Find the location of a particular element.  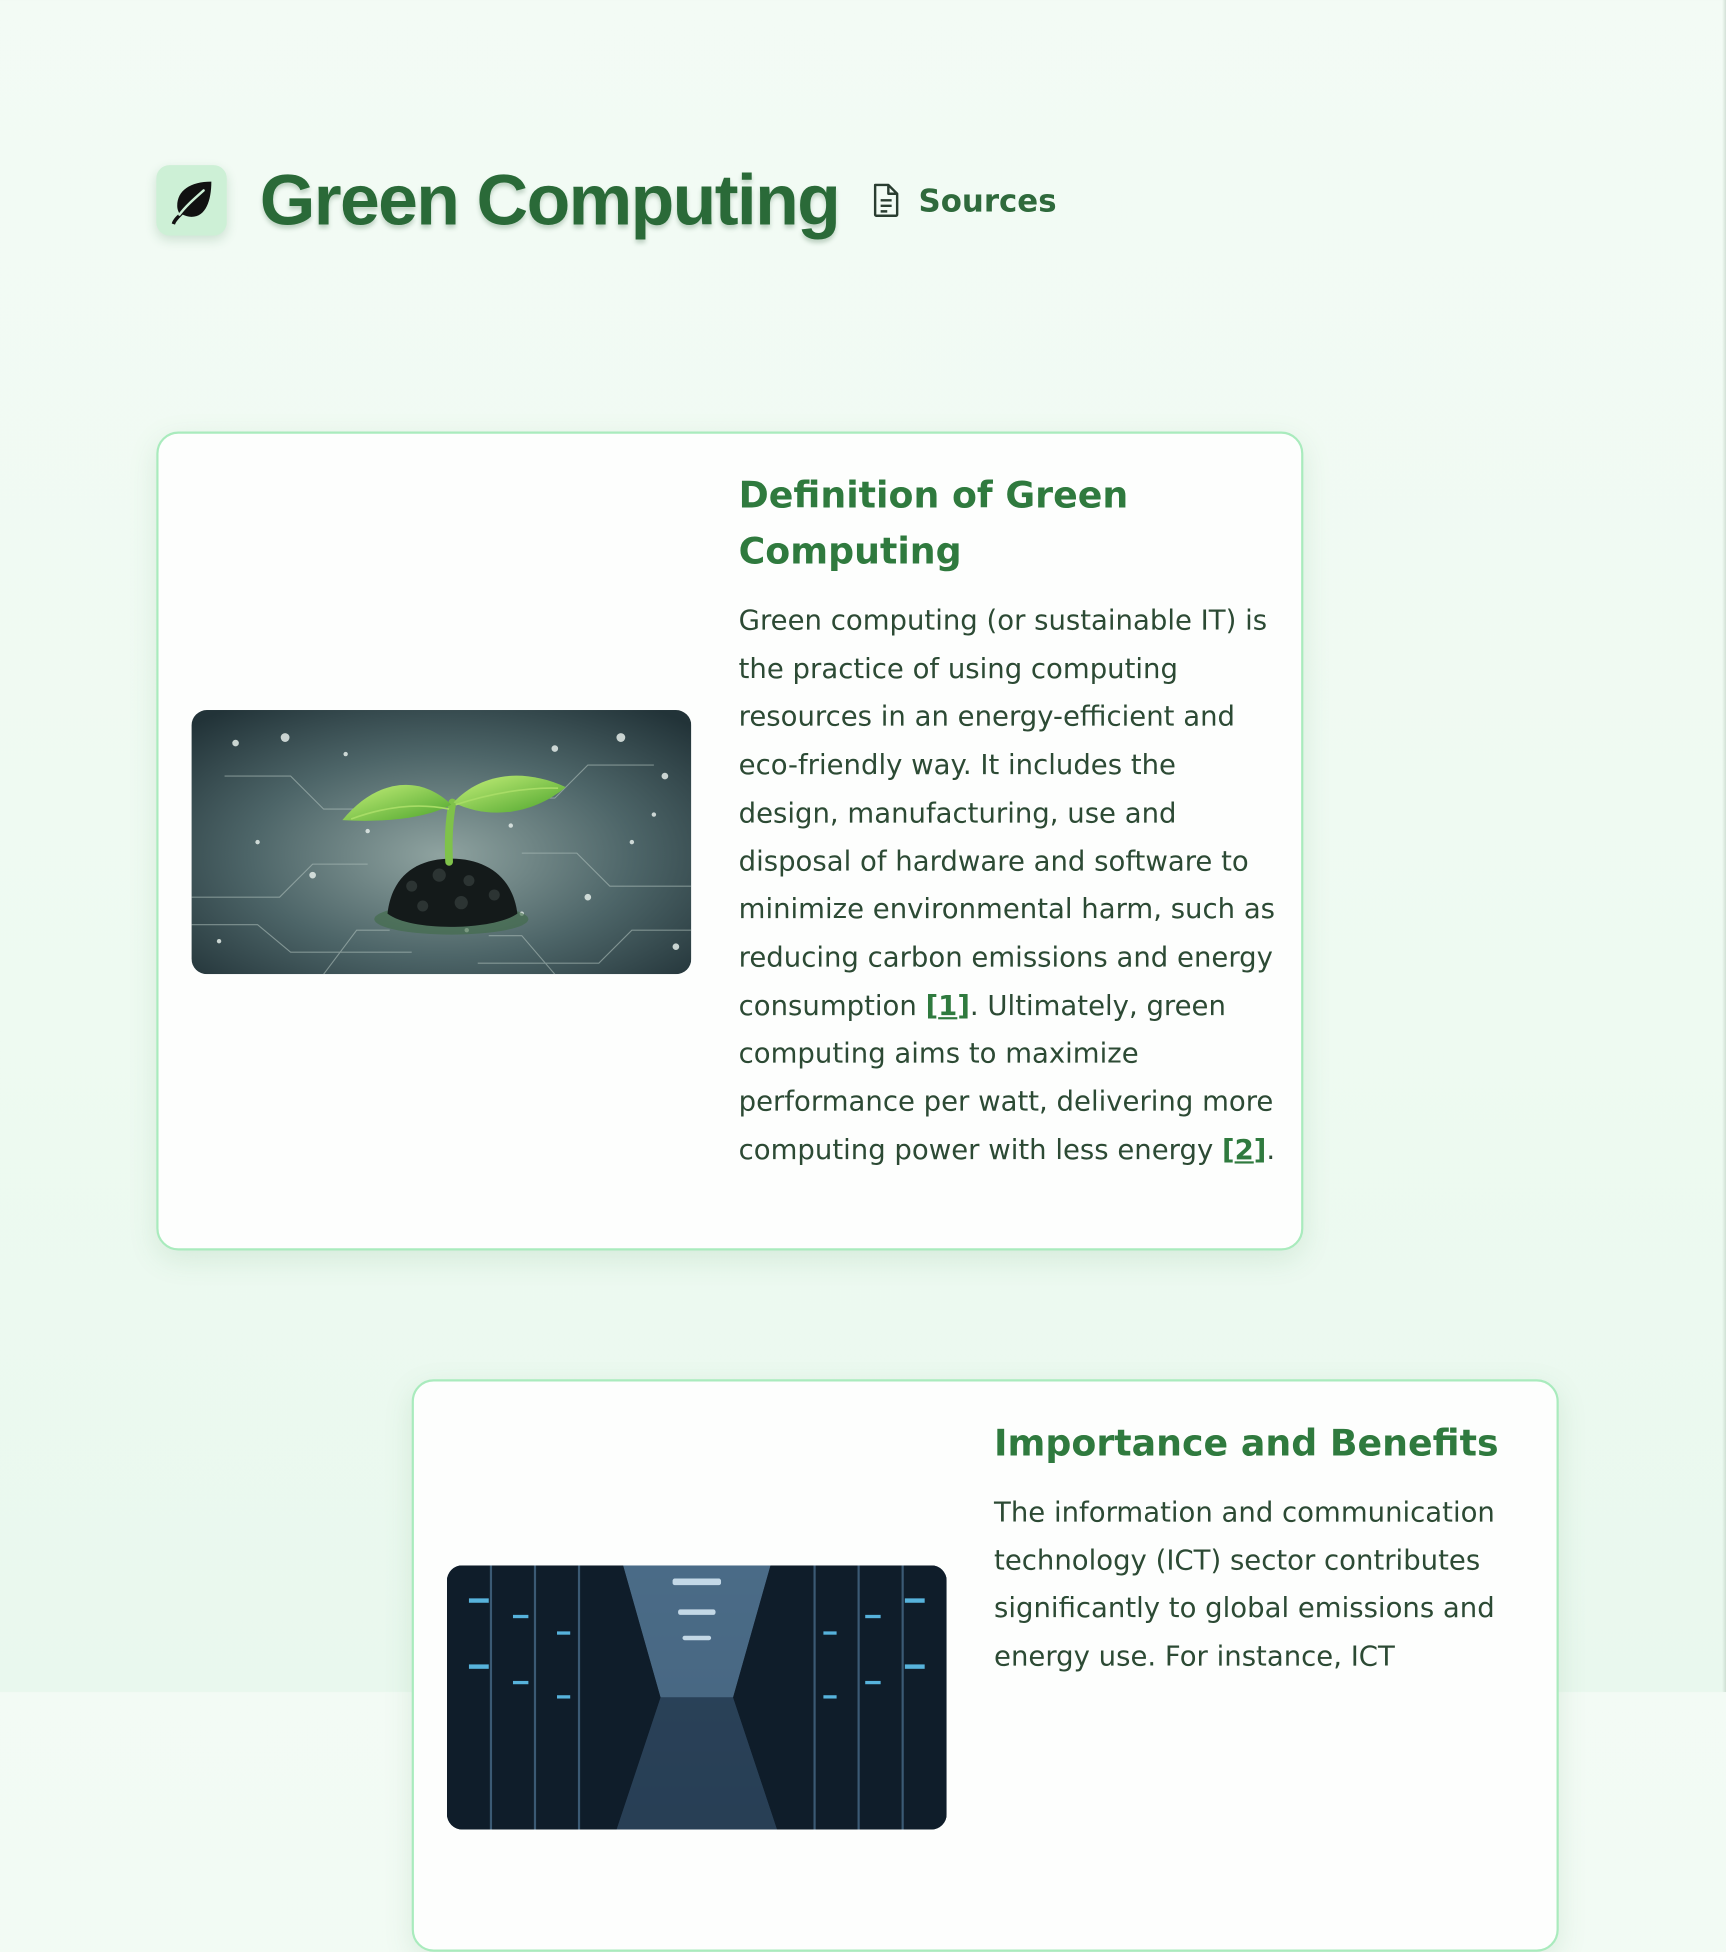

app-logo is located at coordinates (191, 200).